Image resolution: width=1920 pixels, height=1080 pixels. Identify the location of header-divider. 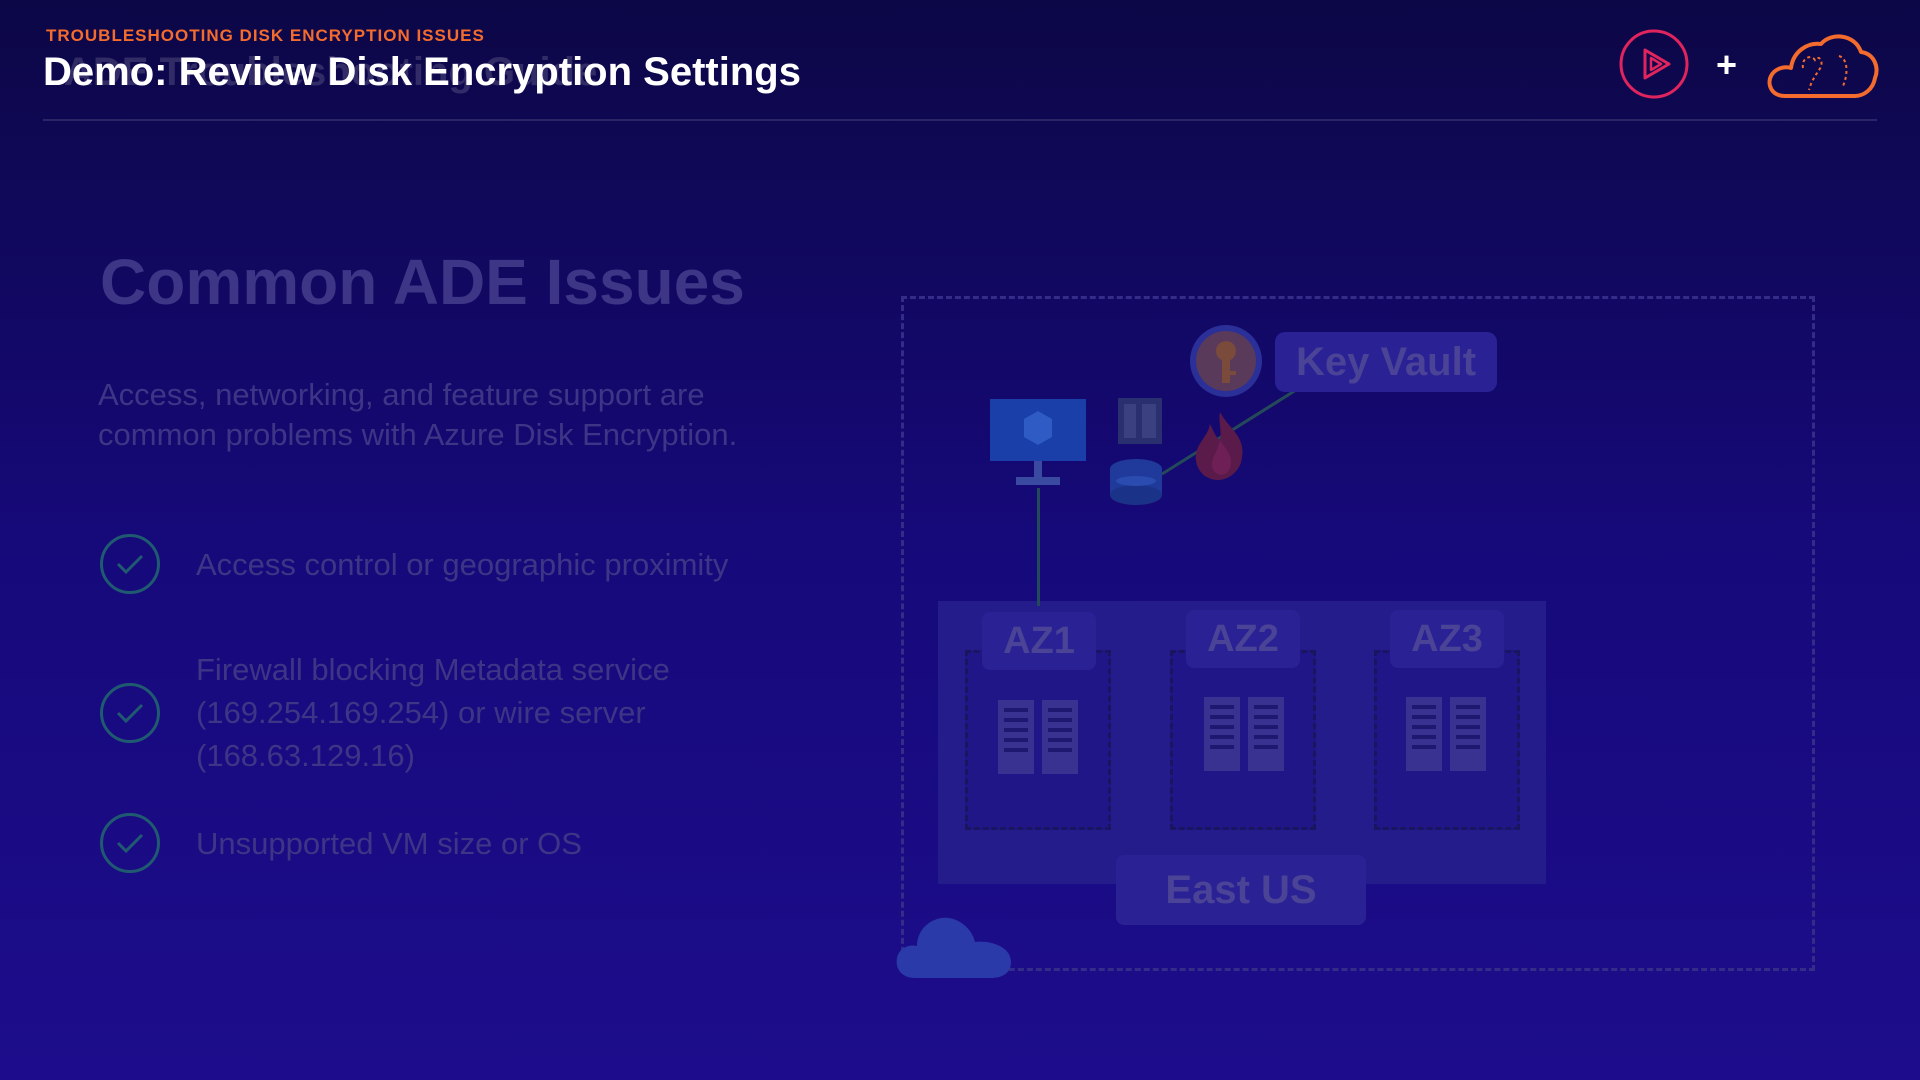
(960, 120).